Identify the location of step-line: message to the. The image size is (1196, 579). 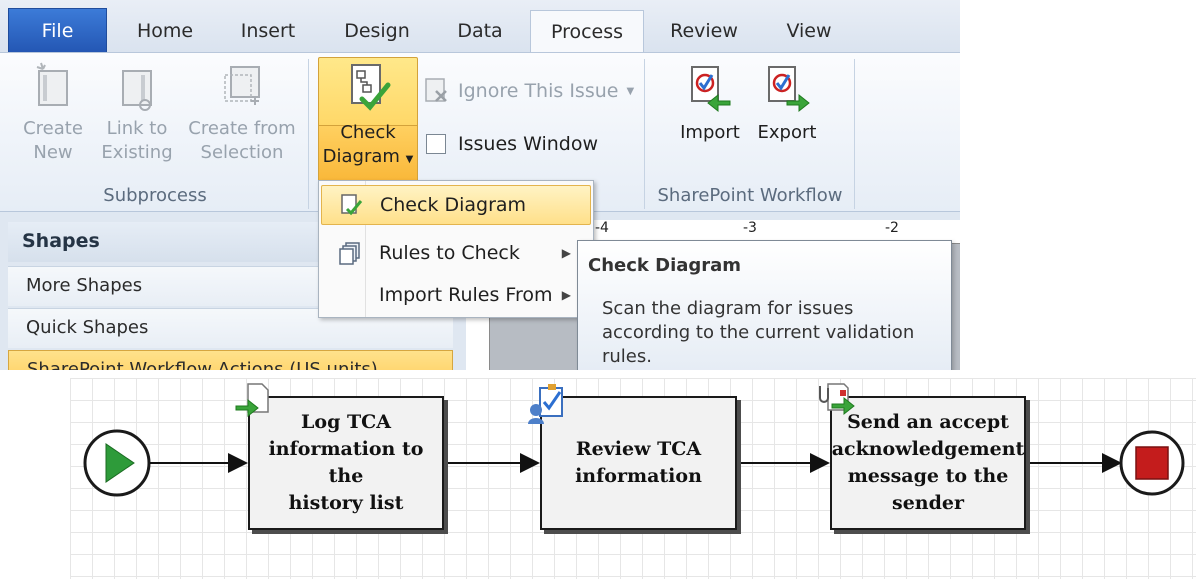
(928, 476).